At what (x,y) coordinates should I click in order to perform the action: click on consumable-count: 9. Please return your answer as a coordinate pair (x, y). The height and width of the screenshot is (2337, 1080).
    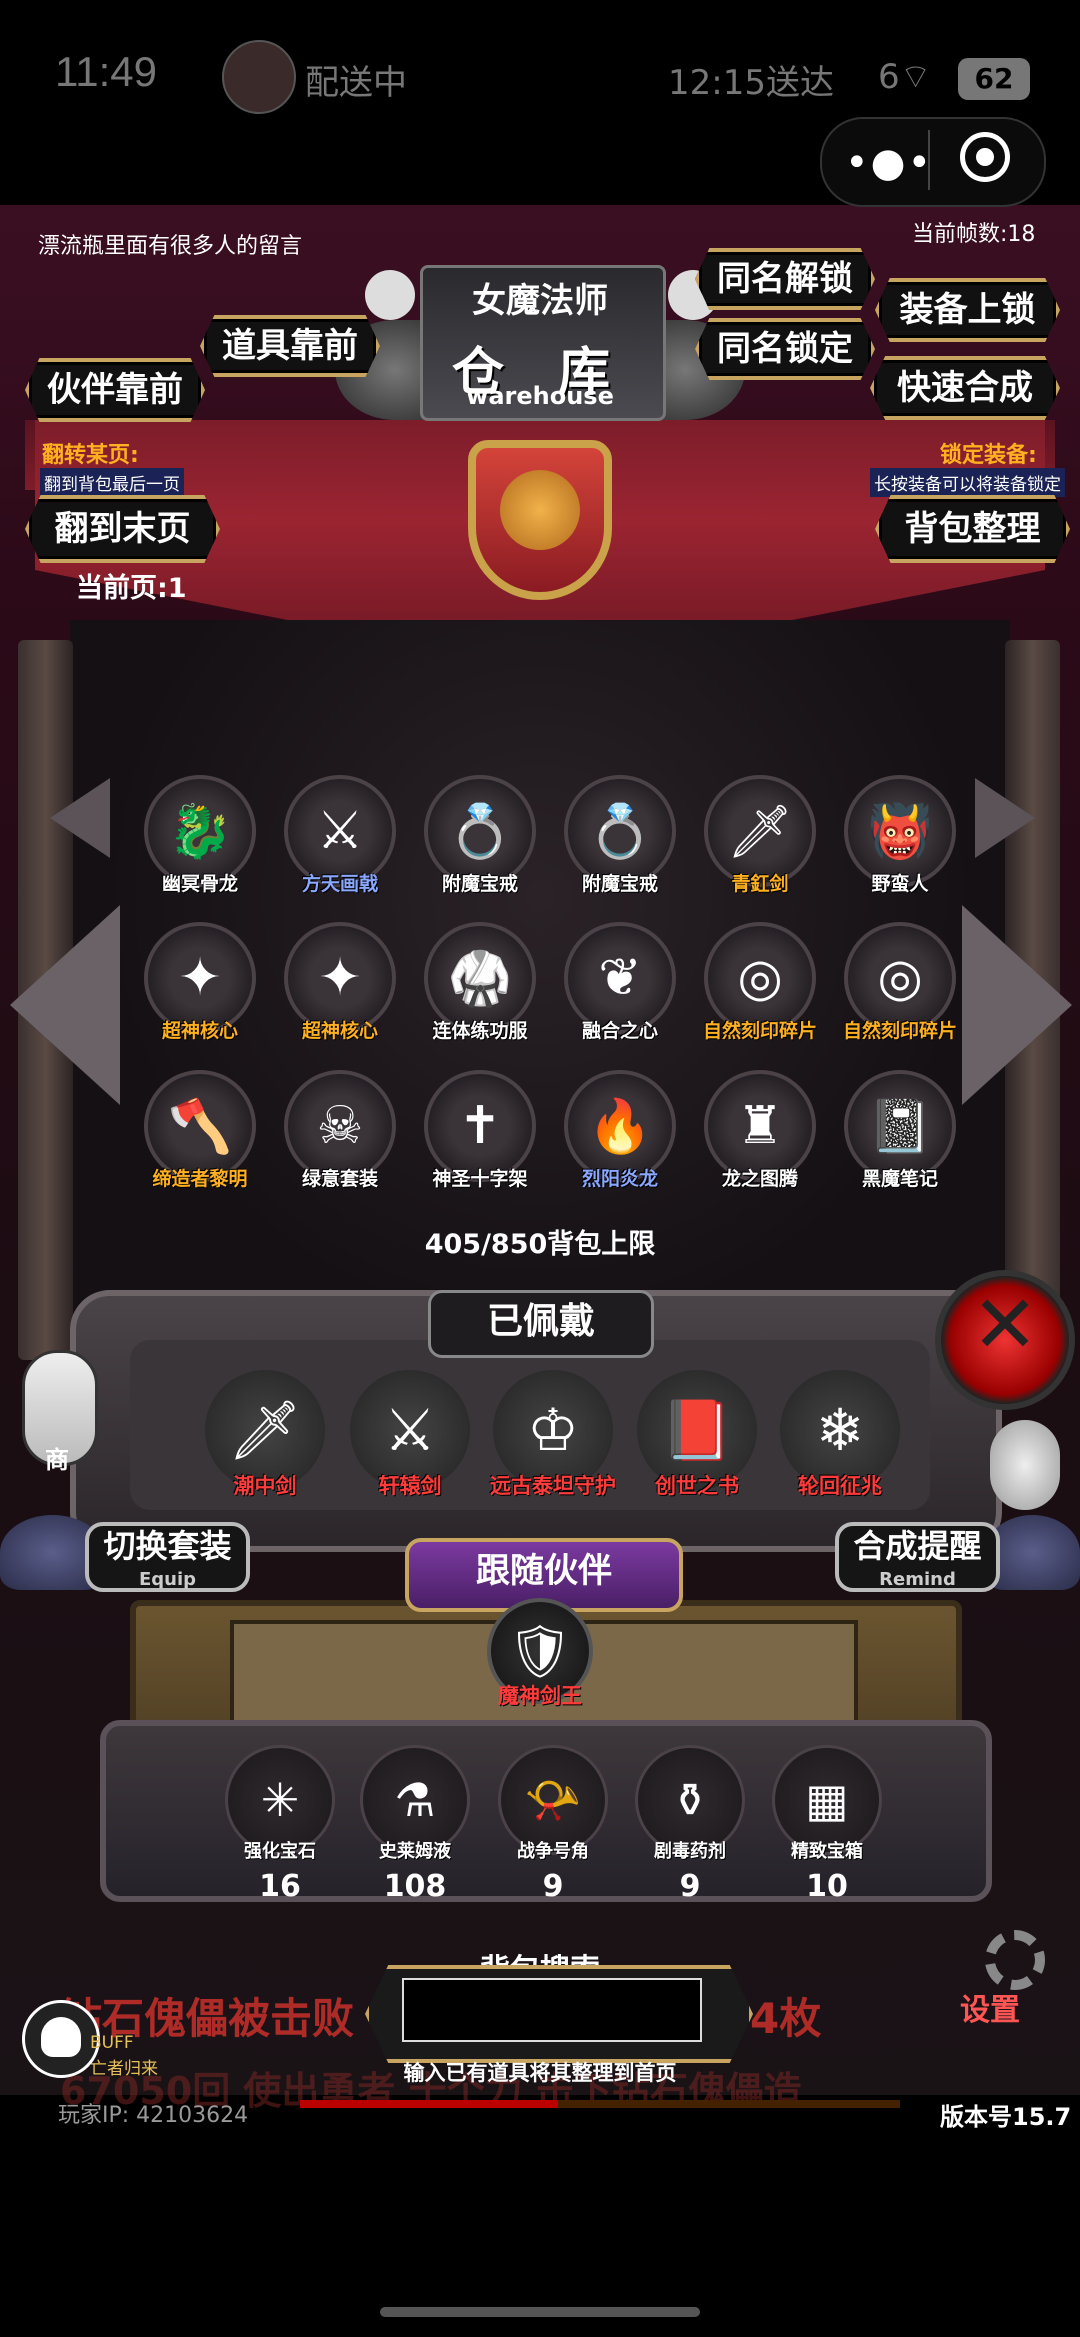
    Looking at the image, I should click on (553, 1886).